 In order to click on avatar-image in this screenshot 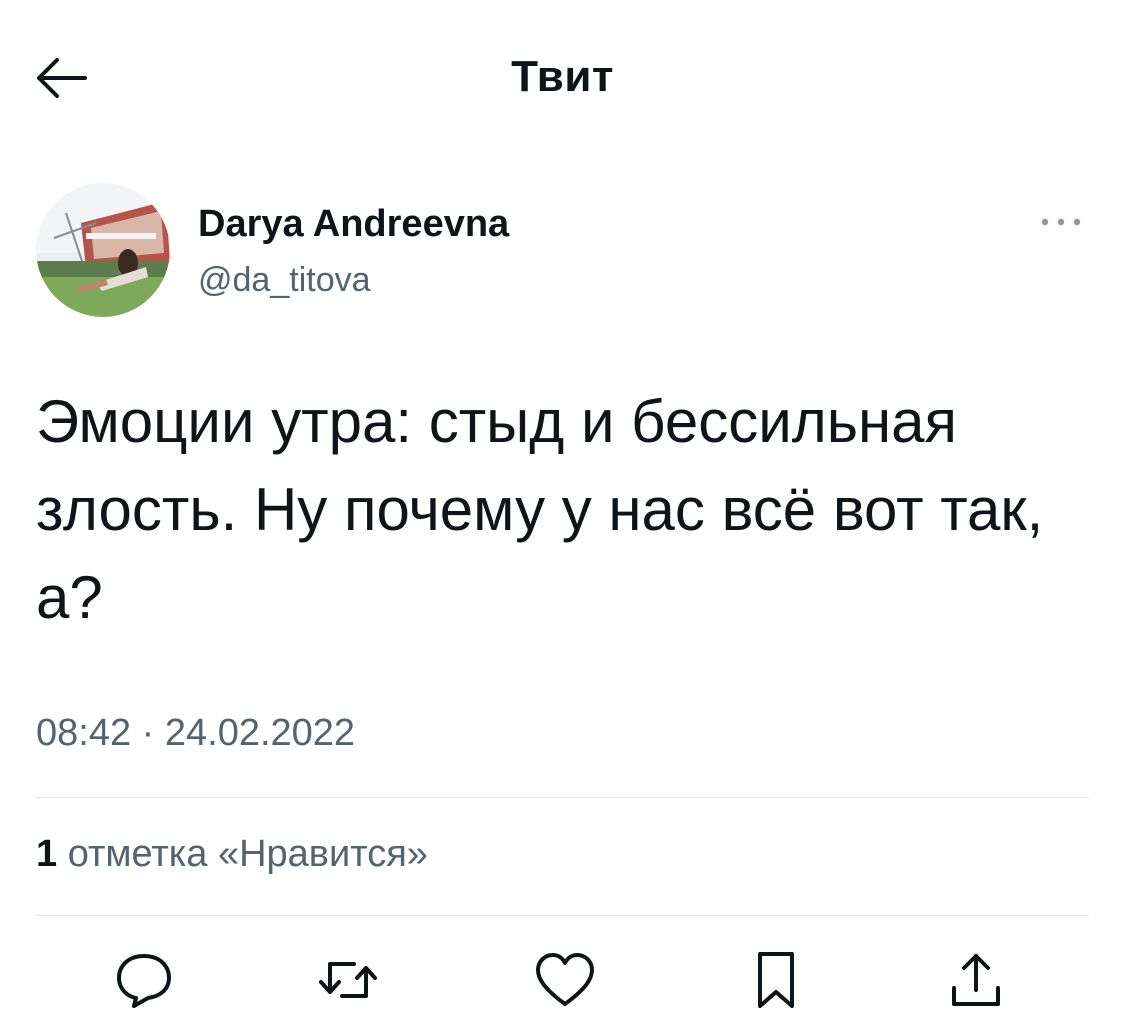, I will do `click(103, 250)`.